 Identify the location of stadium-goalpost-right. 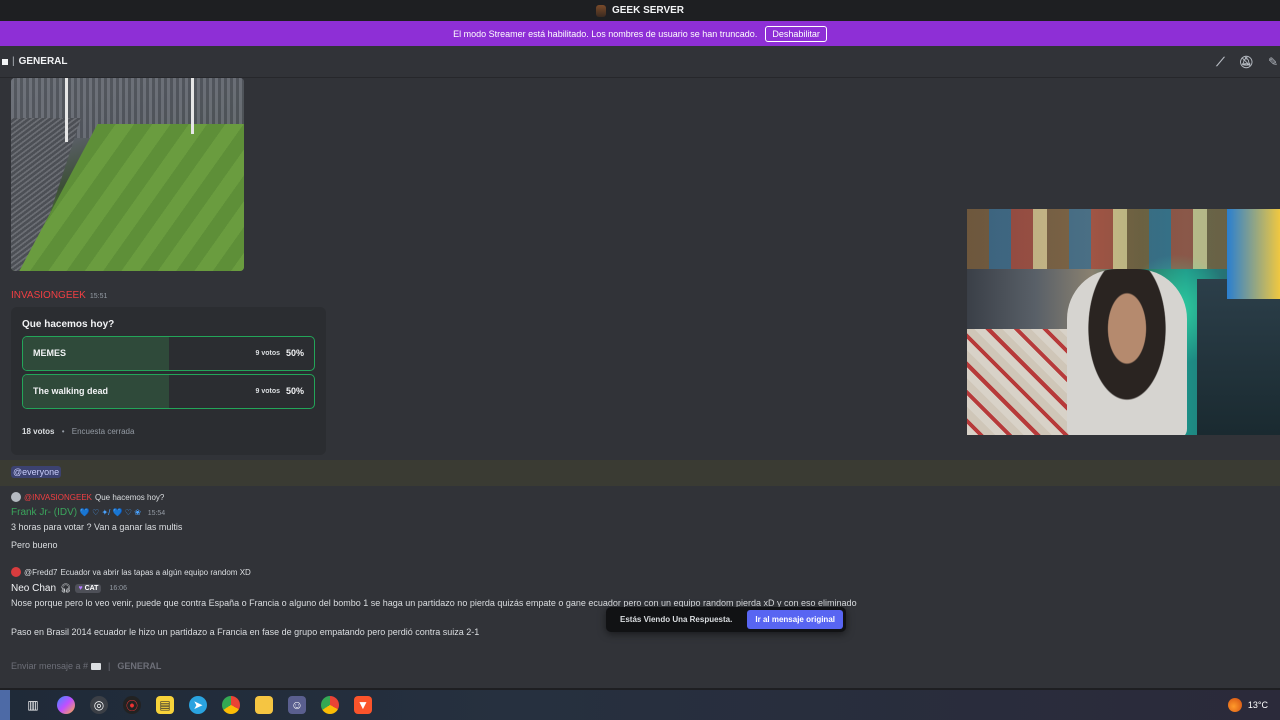
(192, 106).